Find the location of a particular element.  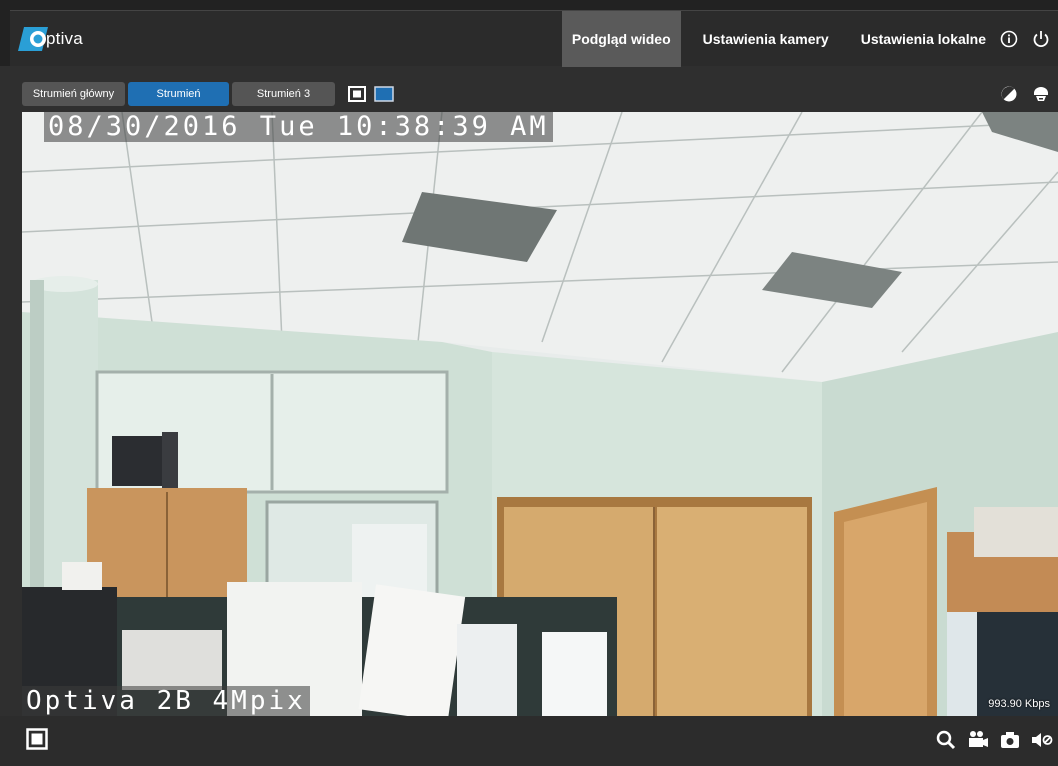

nav-camera-settings: Ustawienia kamery is located at coordinates (766, 39).